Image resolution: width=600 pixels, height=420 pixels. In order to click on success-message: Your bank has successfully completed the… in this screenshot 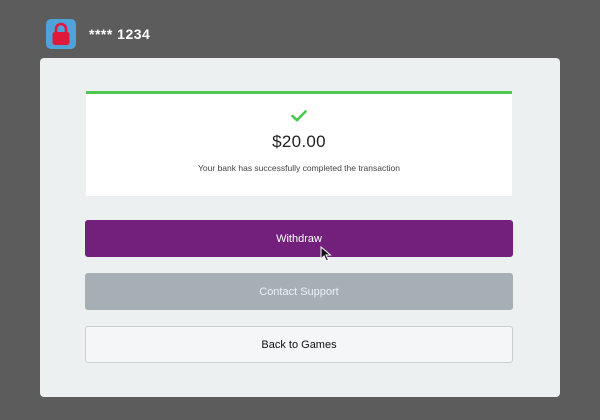, I will do `click(299, 168)`.